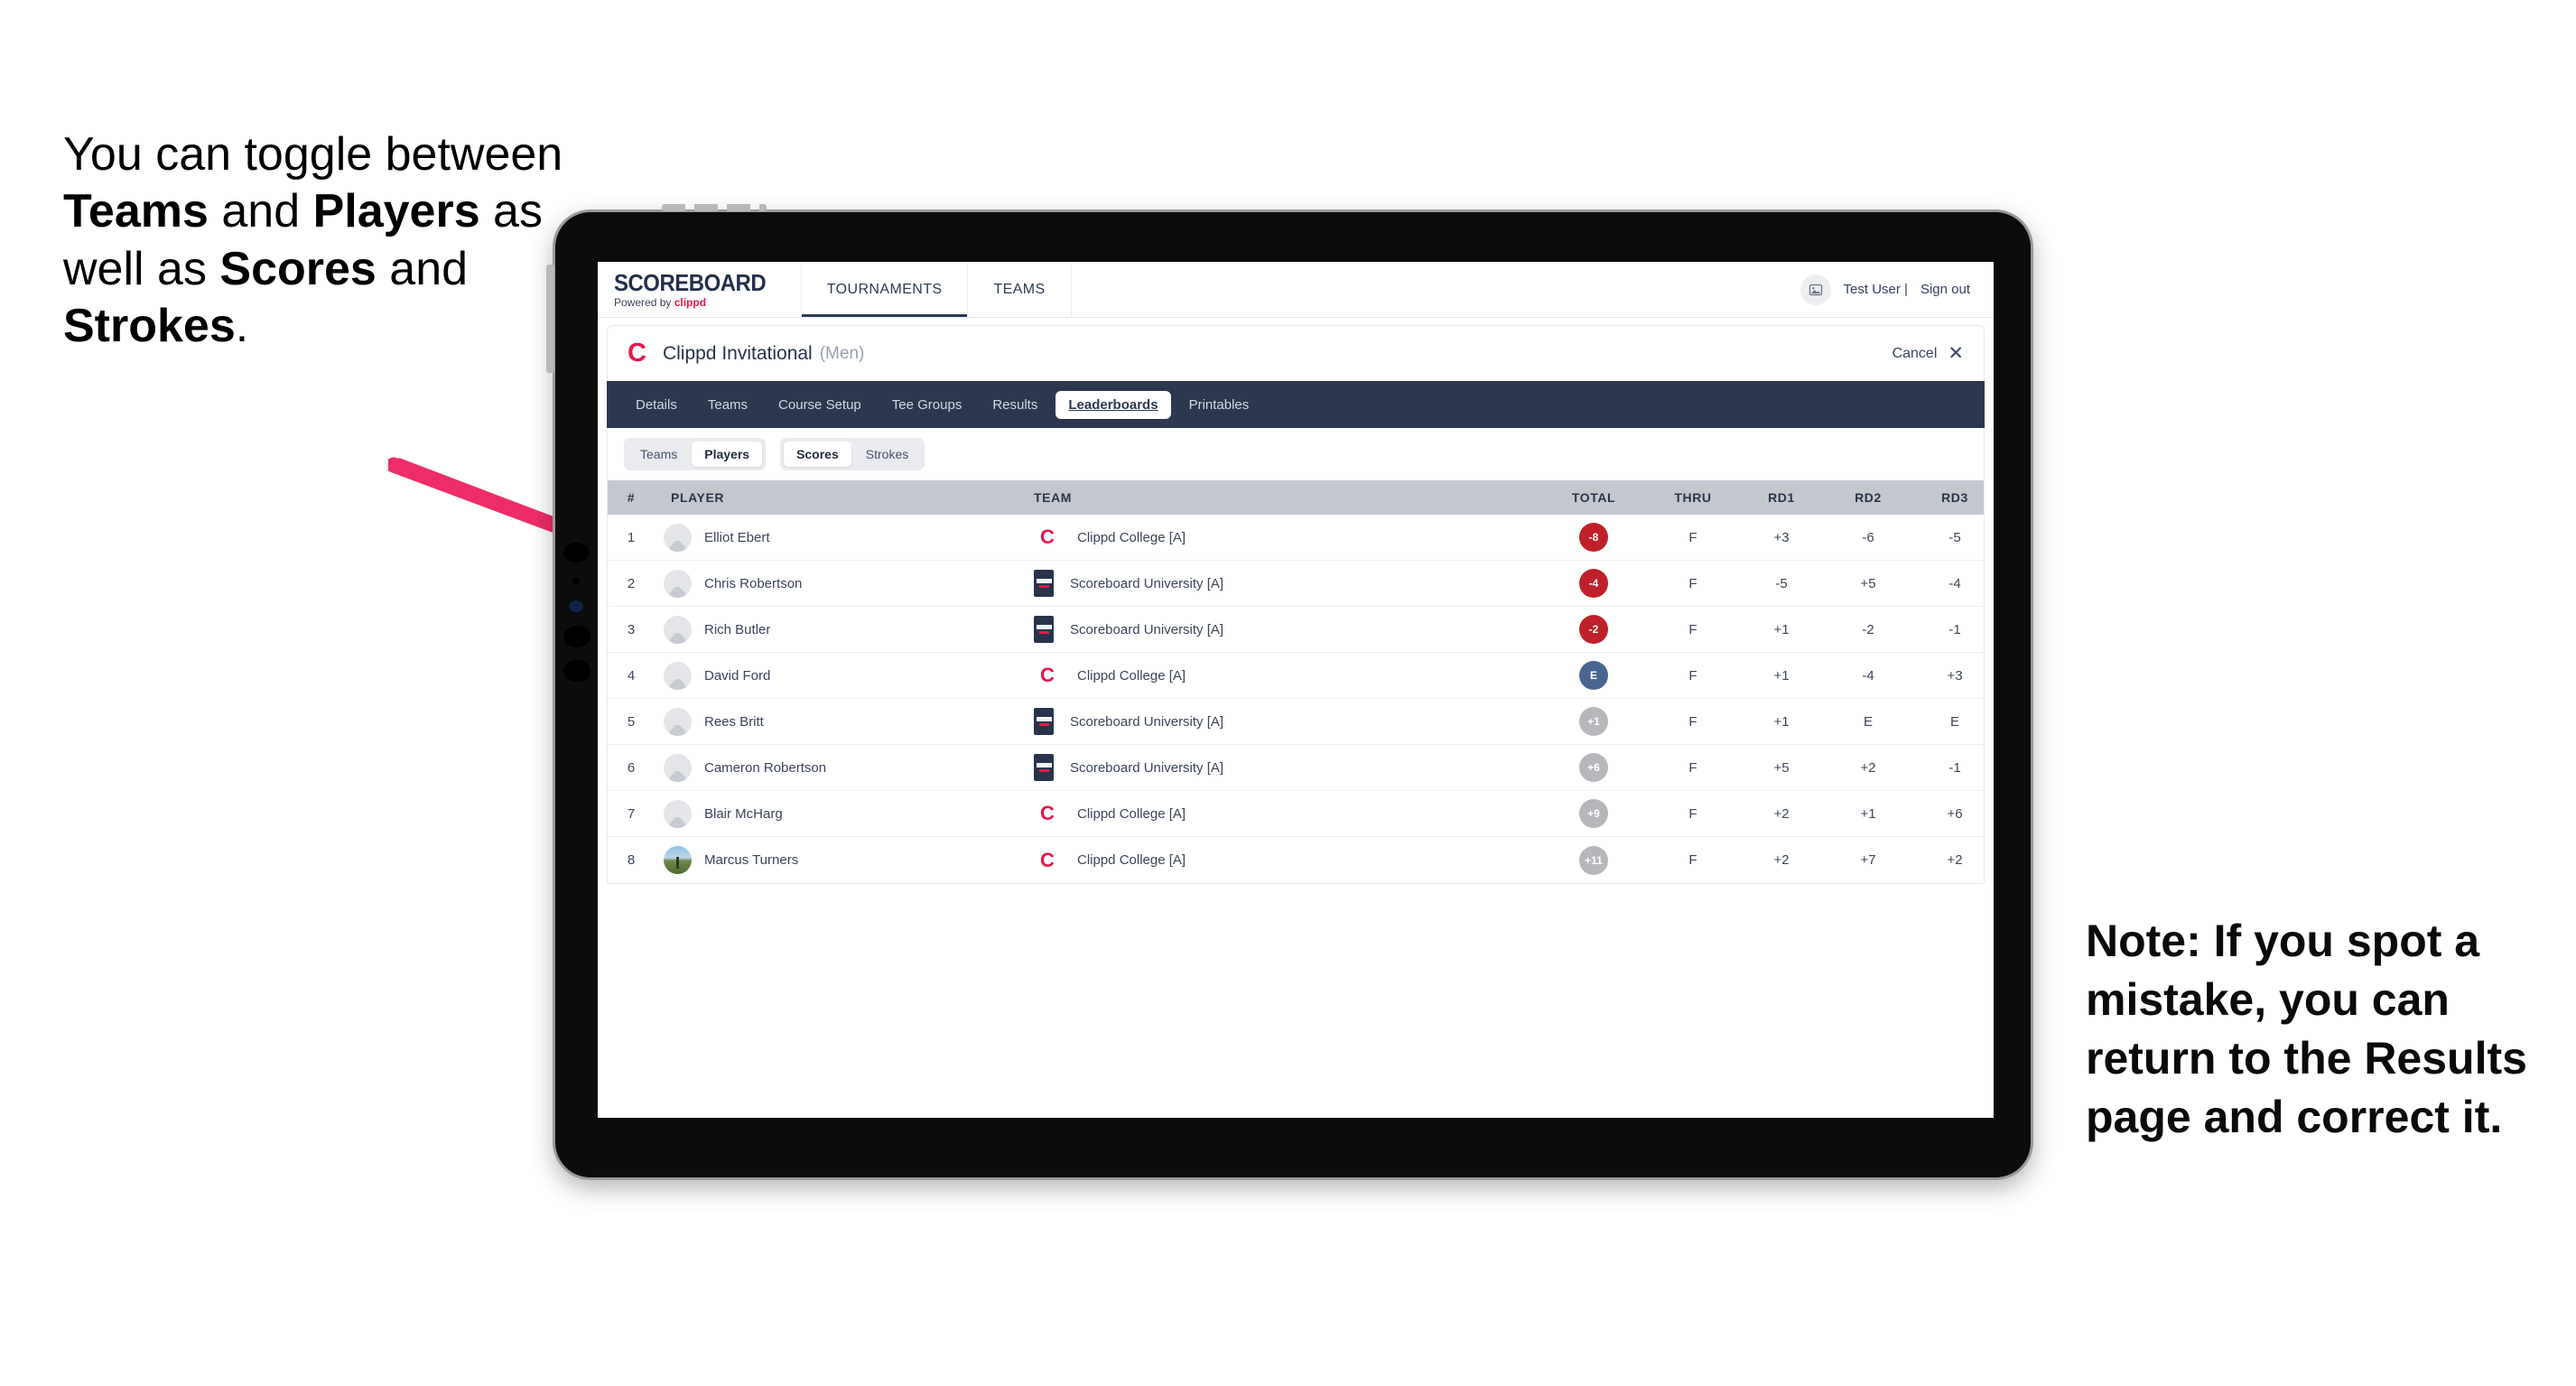 This screenshot has height=1386, width=2576. What do you see at coordinates (631, 860) in the screenshot?
I see `cell-rank: 8` at bounding box center [631, 860].